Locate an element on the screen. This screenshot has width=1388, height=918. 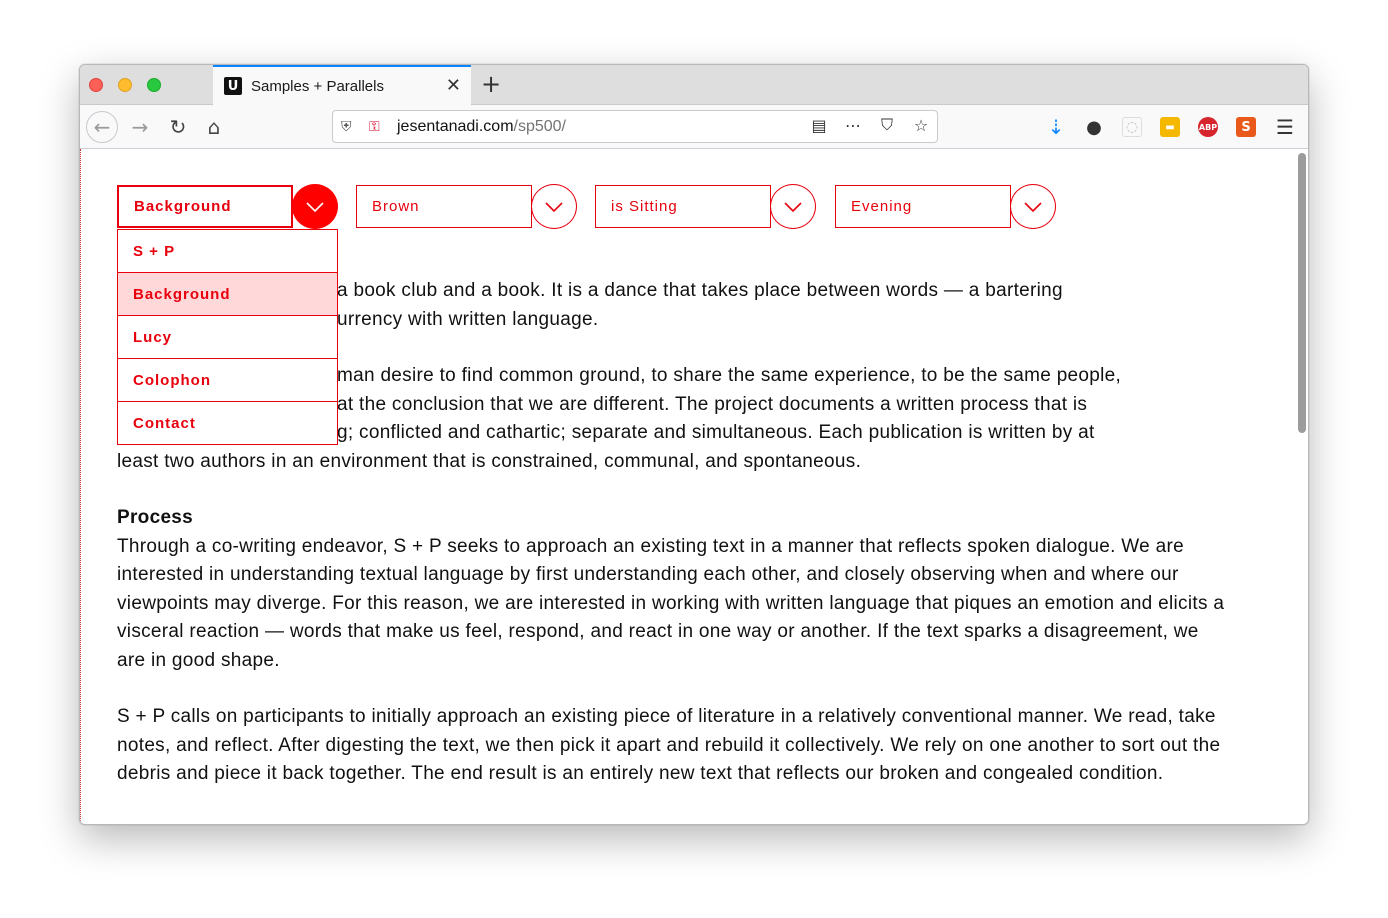
dropdown-item-sp: S + P is located at coordinates (227, 250).